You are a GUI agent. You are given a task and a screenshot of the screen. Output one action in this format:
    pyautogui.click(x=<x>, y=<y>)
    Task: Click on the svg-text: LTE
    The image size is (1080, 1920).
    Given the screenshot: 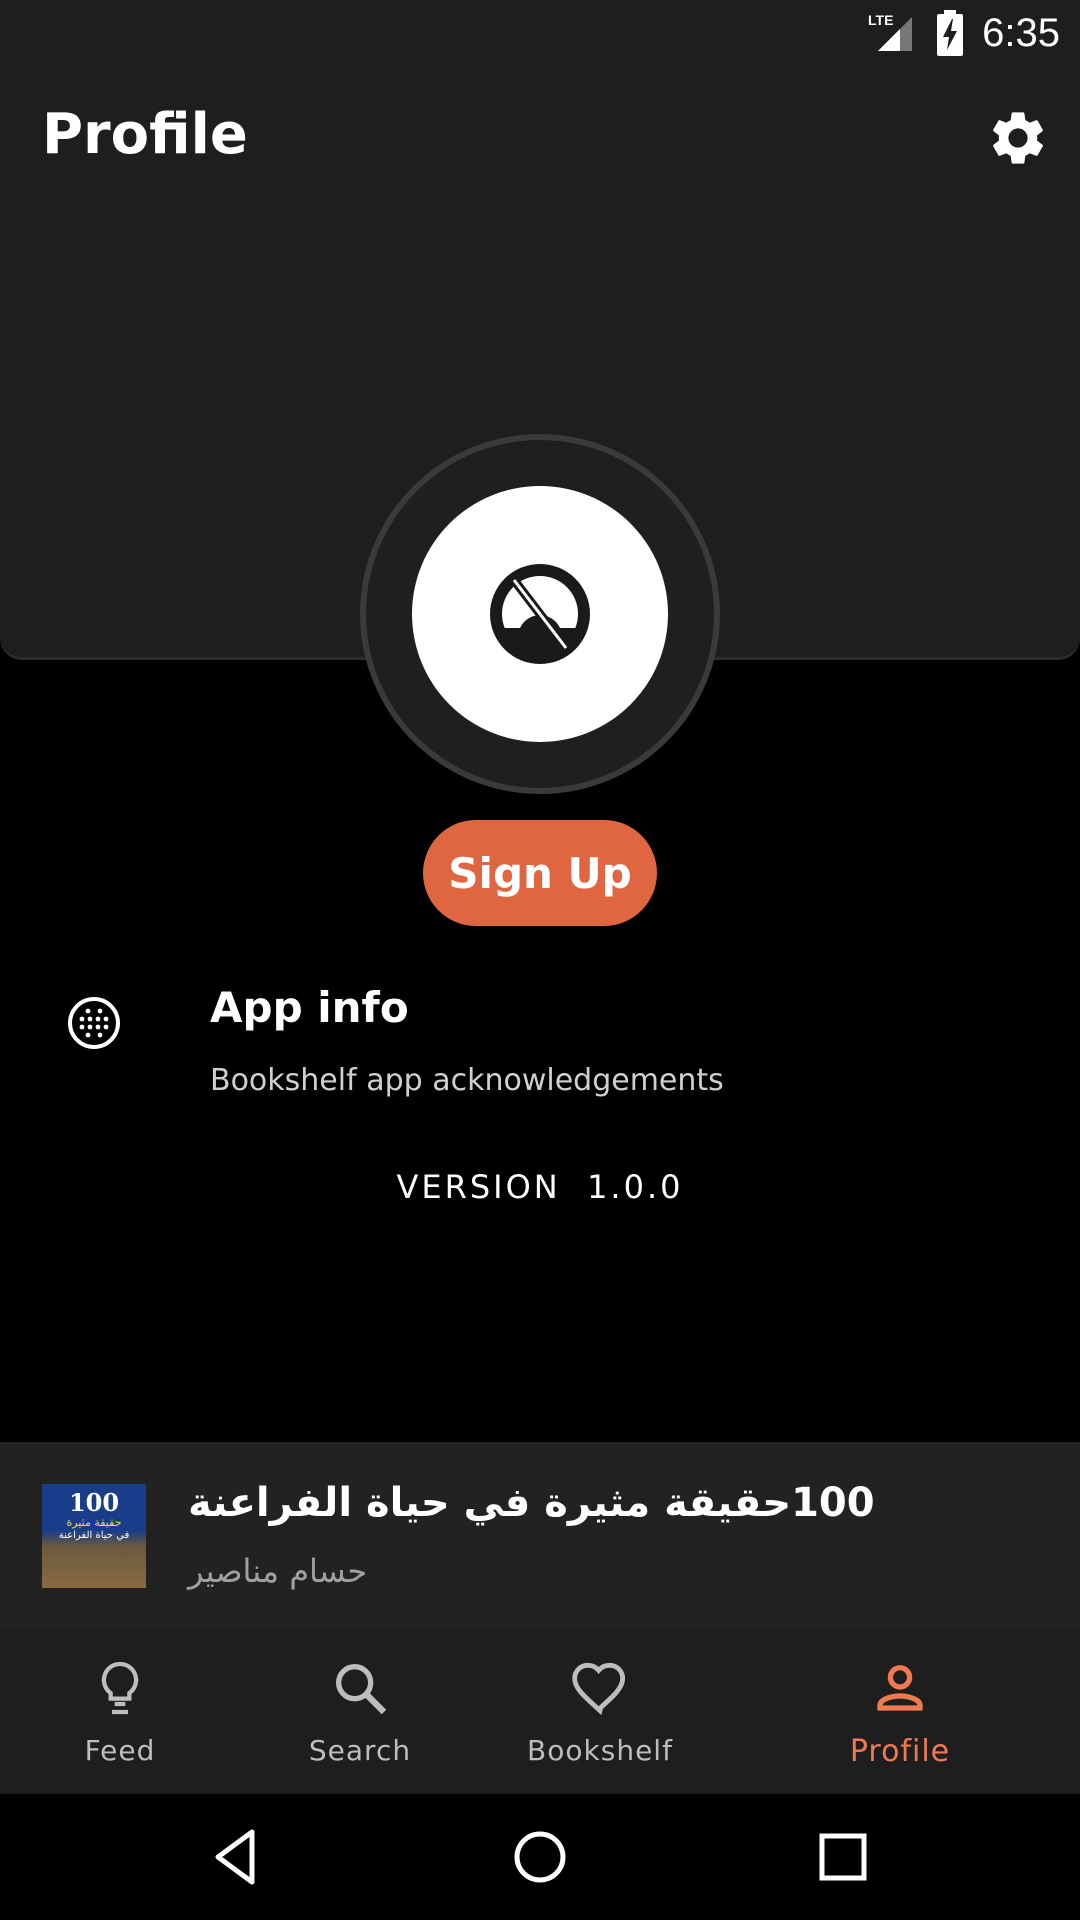 What is the action you would take?
    pyautogui.click(x=880, y=20)
    